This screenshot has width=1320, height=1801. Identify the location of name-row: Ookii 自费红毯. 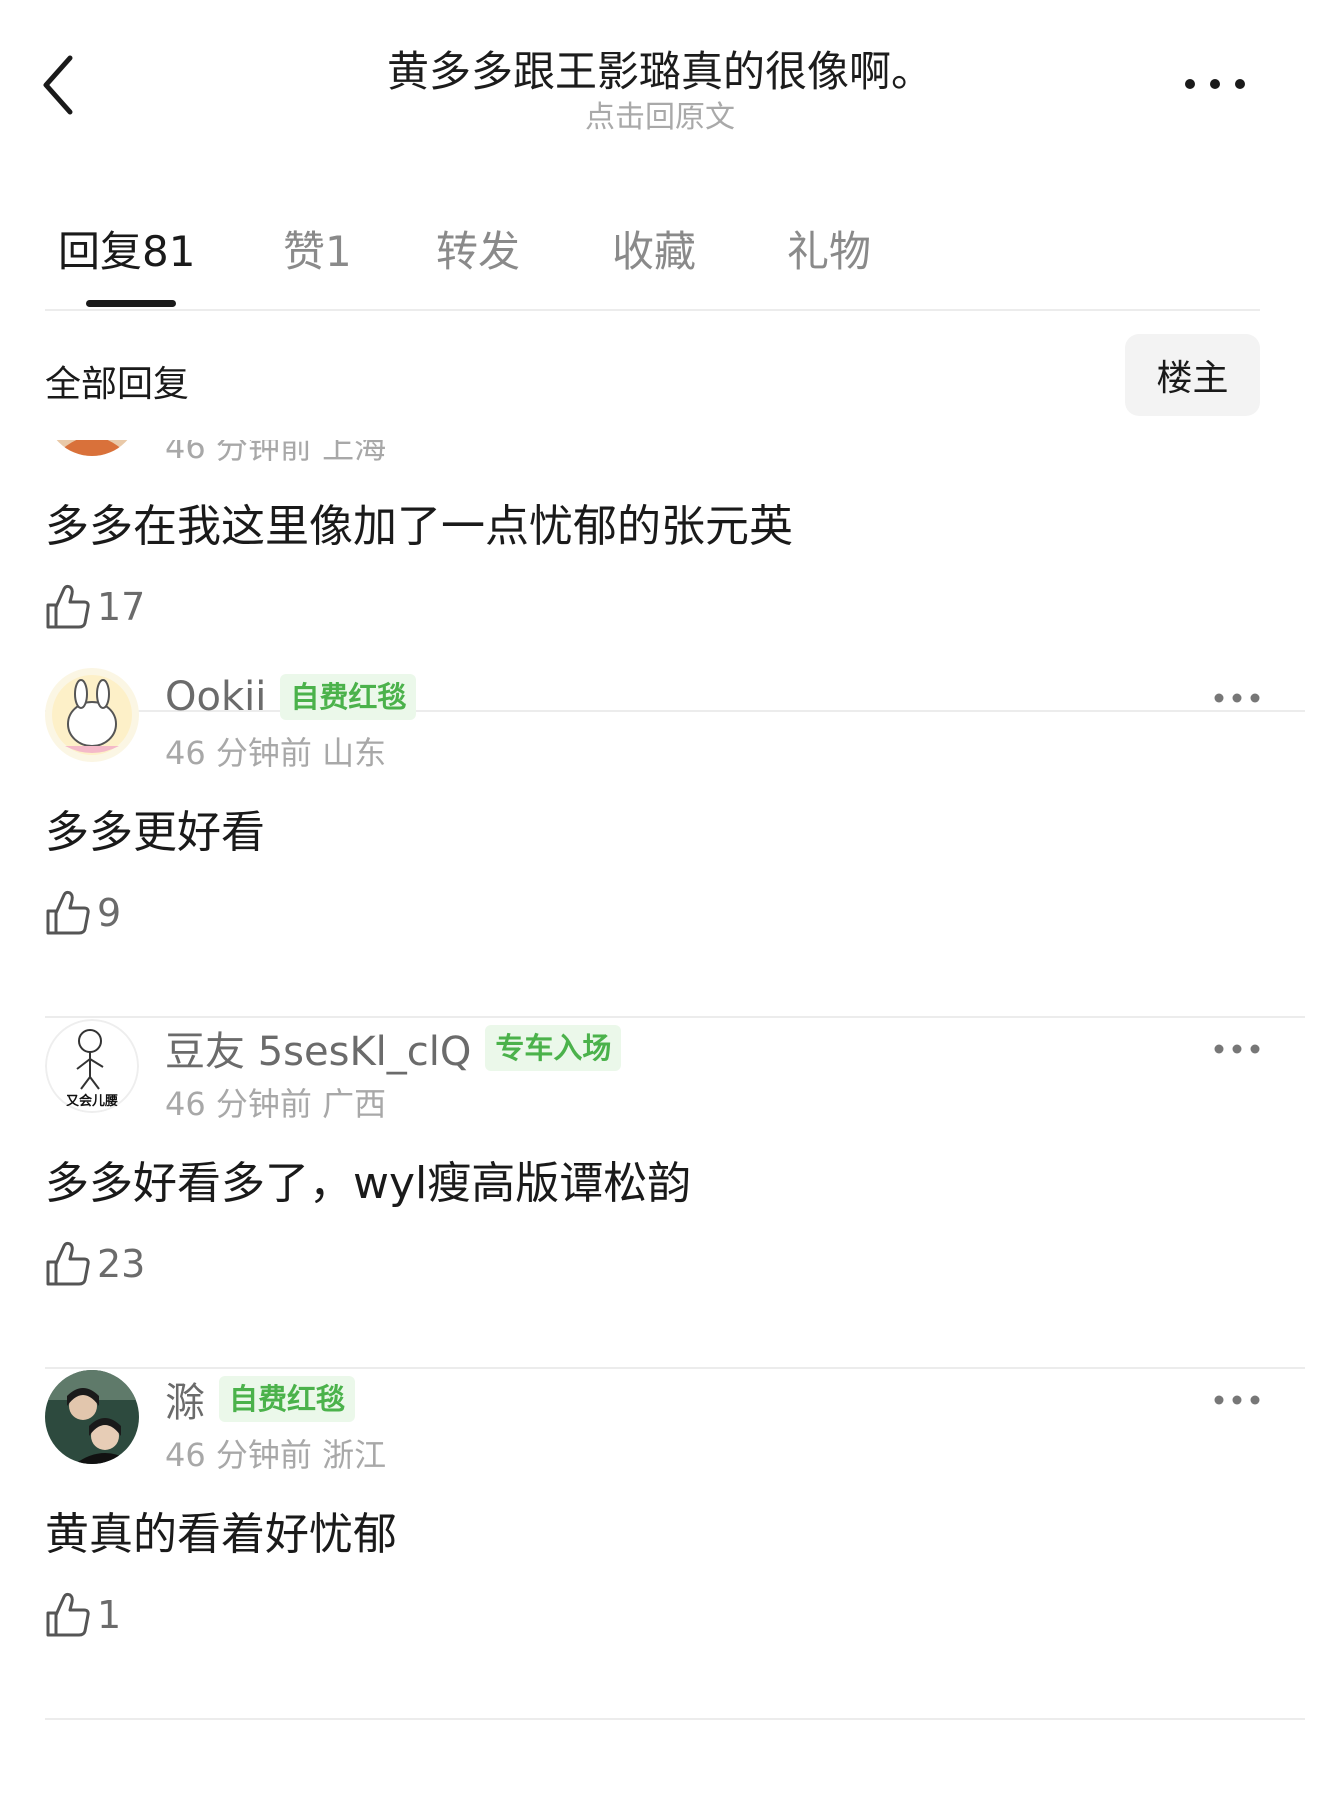
(291, 697).